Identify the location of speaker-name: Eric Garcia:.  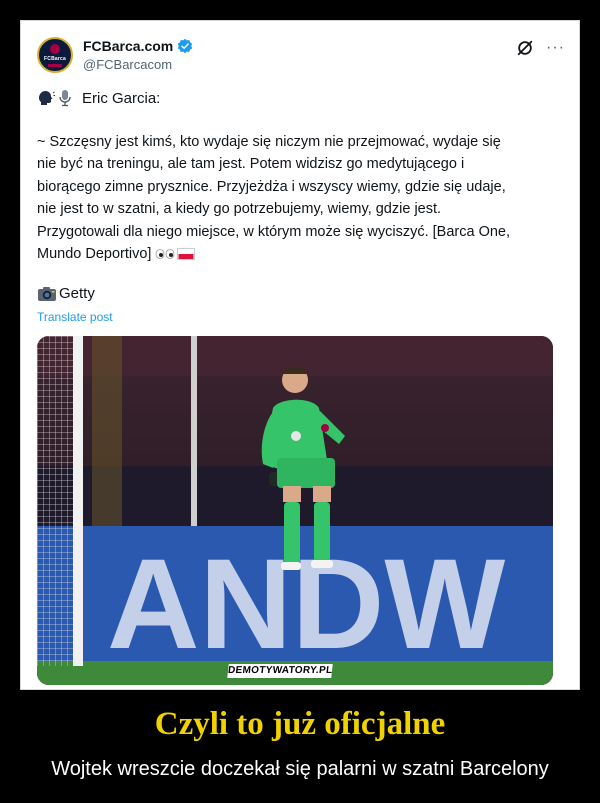
(121, 98).